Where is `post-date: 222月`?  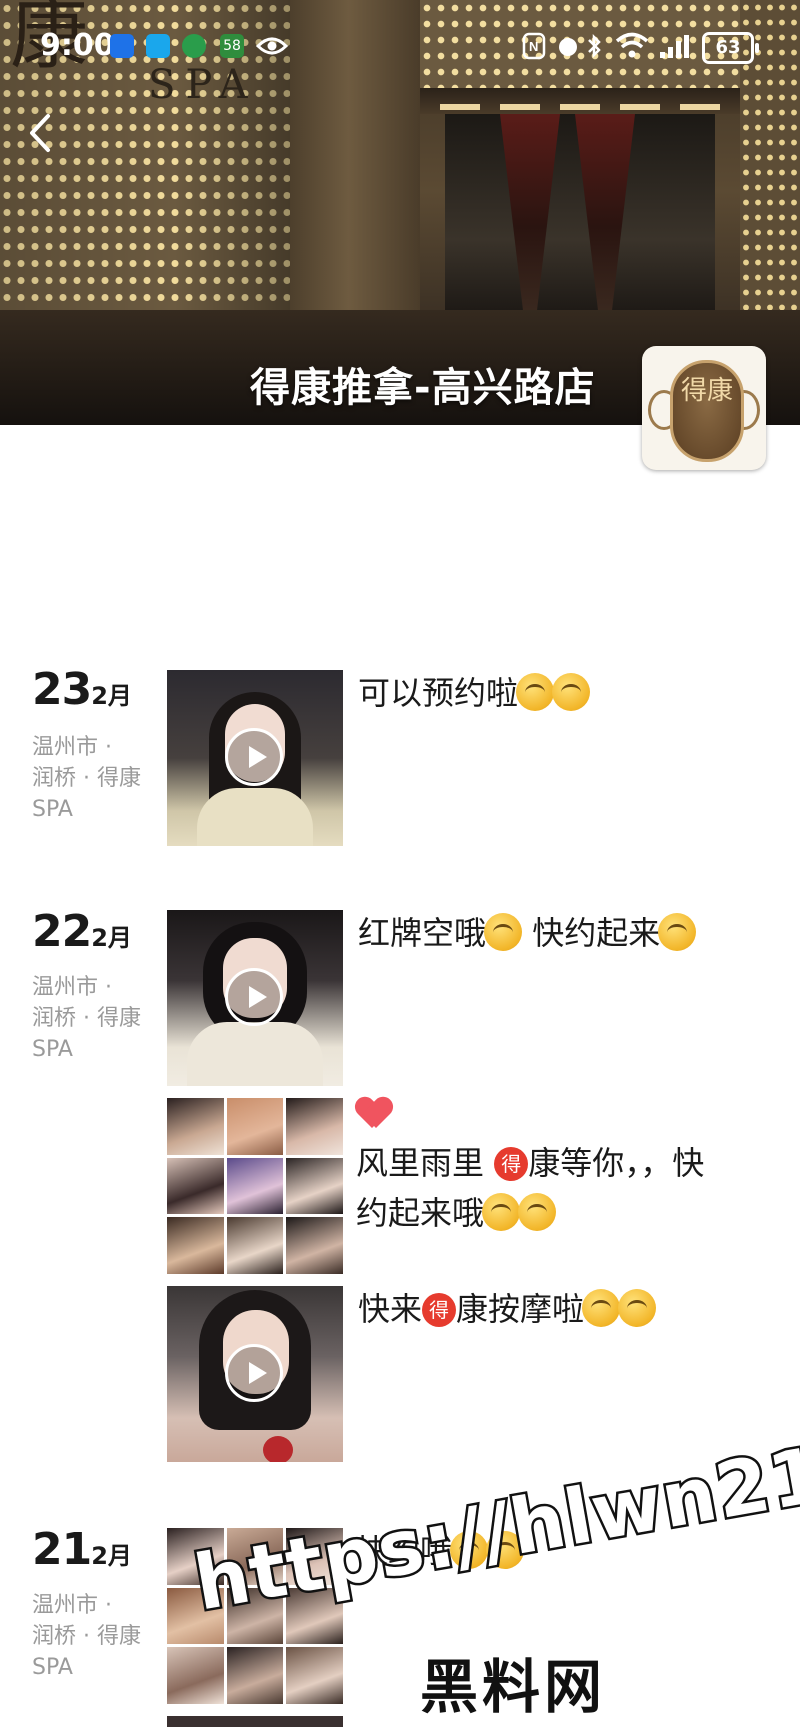 post-date: 222月 is located at coordinates (82, 931).